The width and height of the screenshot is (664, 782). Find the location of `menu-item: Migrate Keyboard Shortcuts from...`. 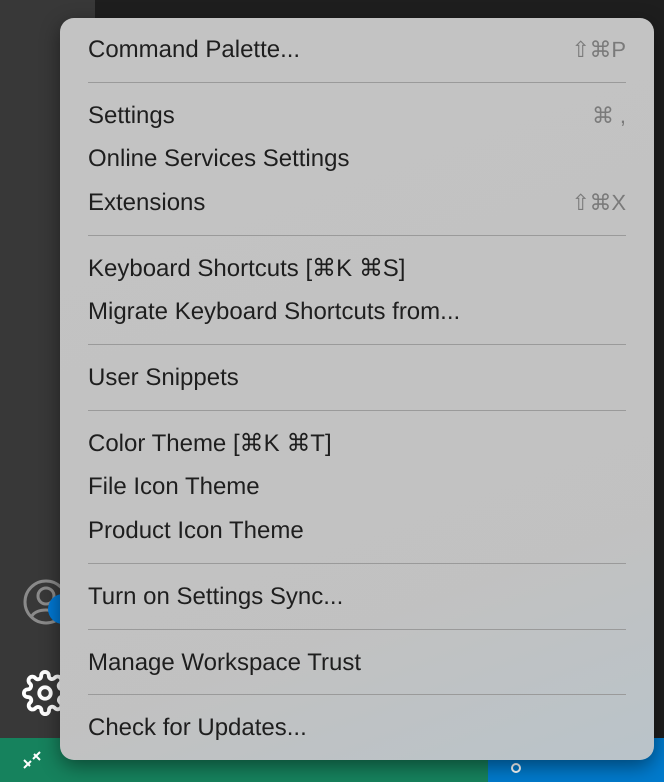

menu-item: Migrate Keyboard Shortcuts from... is located at coordinates (357, 312).